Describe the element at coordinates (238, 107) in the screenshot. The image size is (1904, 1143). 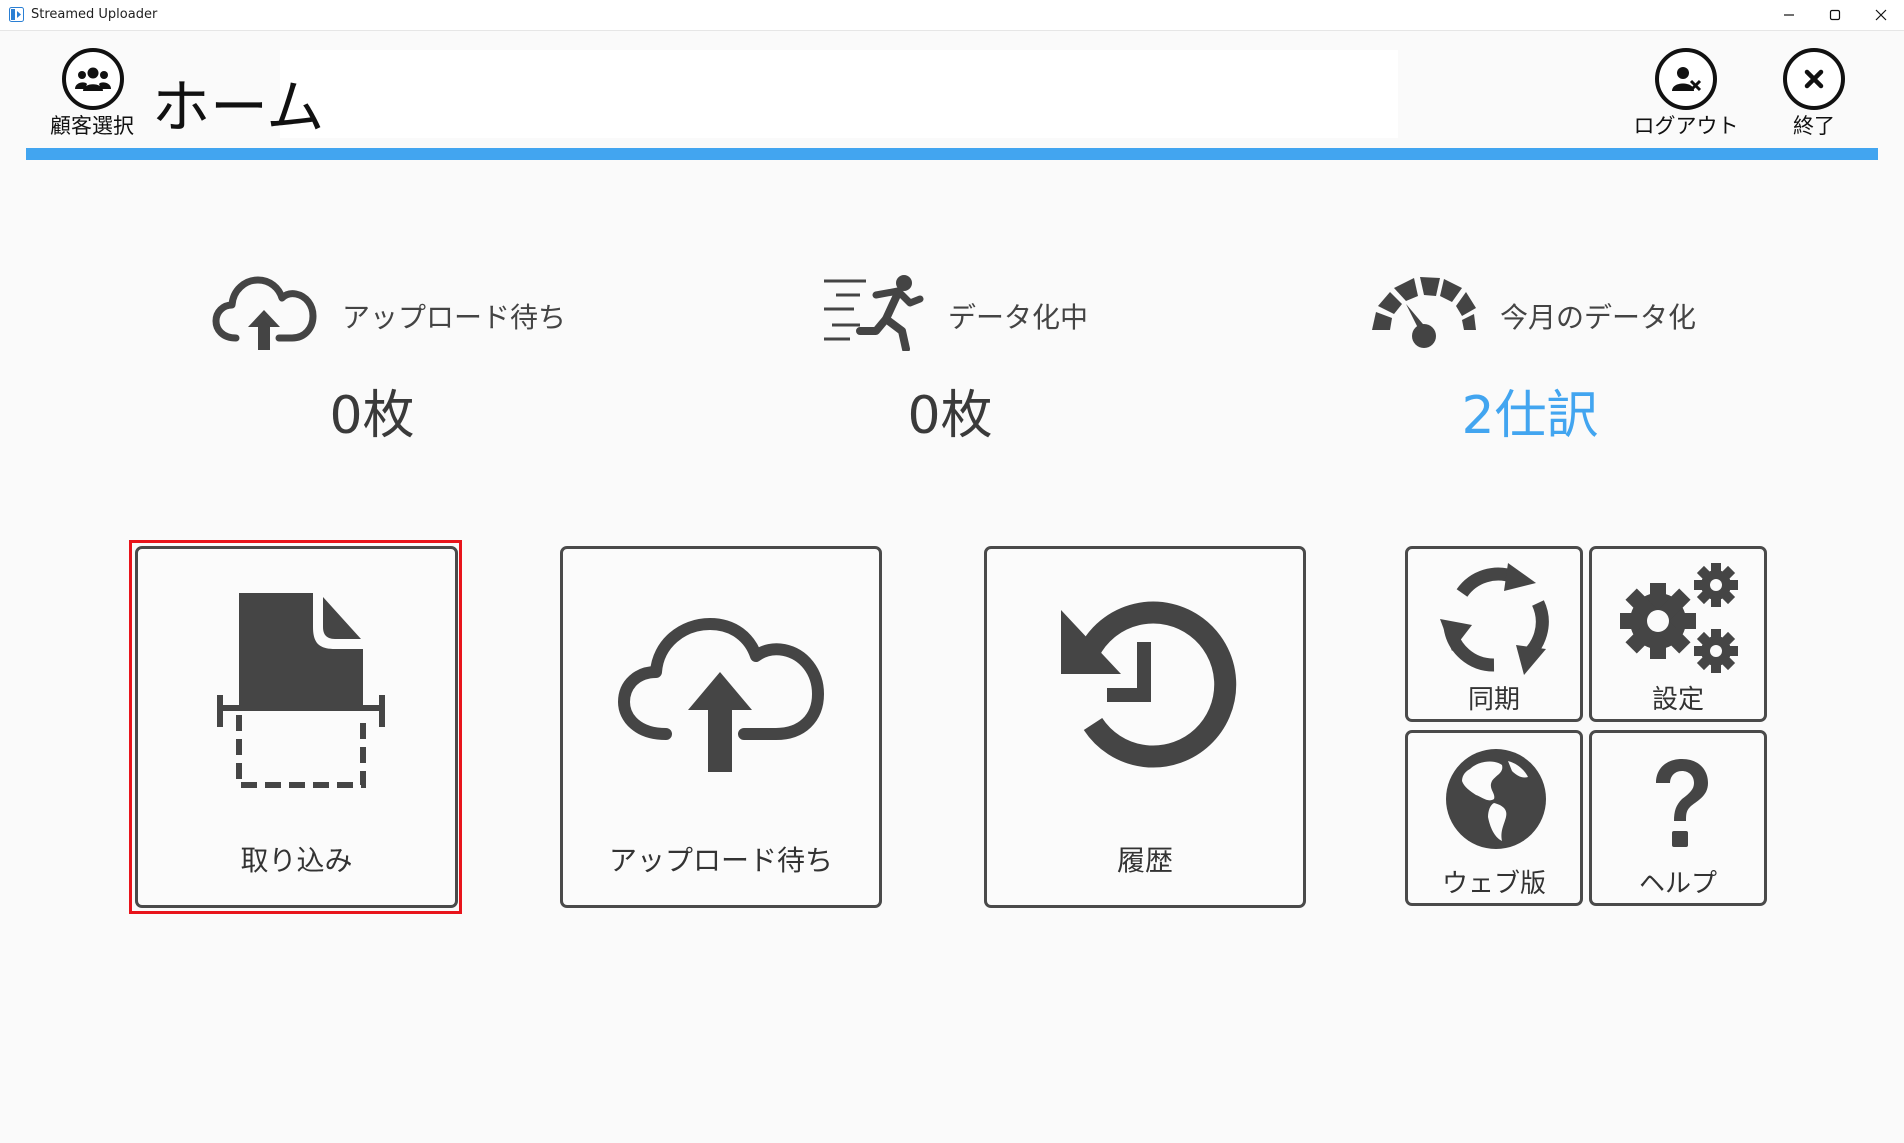
I see `page-title: ホーム` at that location.